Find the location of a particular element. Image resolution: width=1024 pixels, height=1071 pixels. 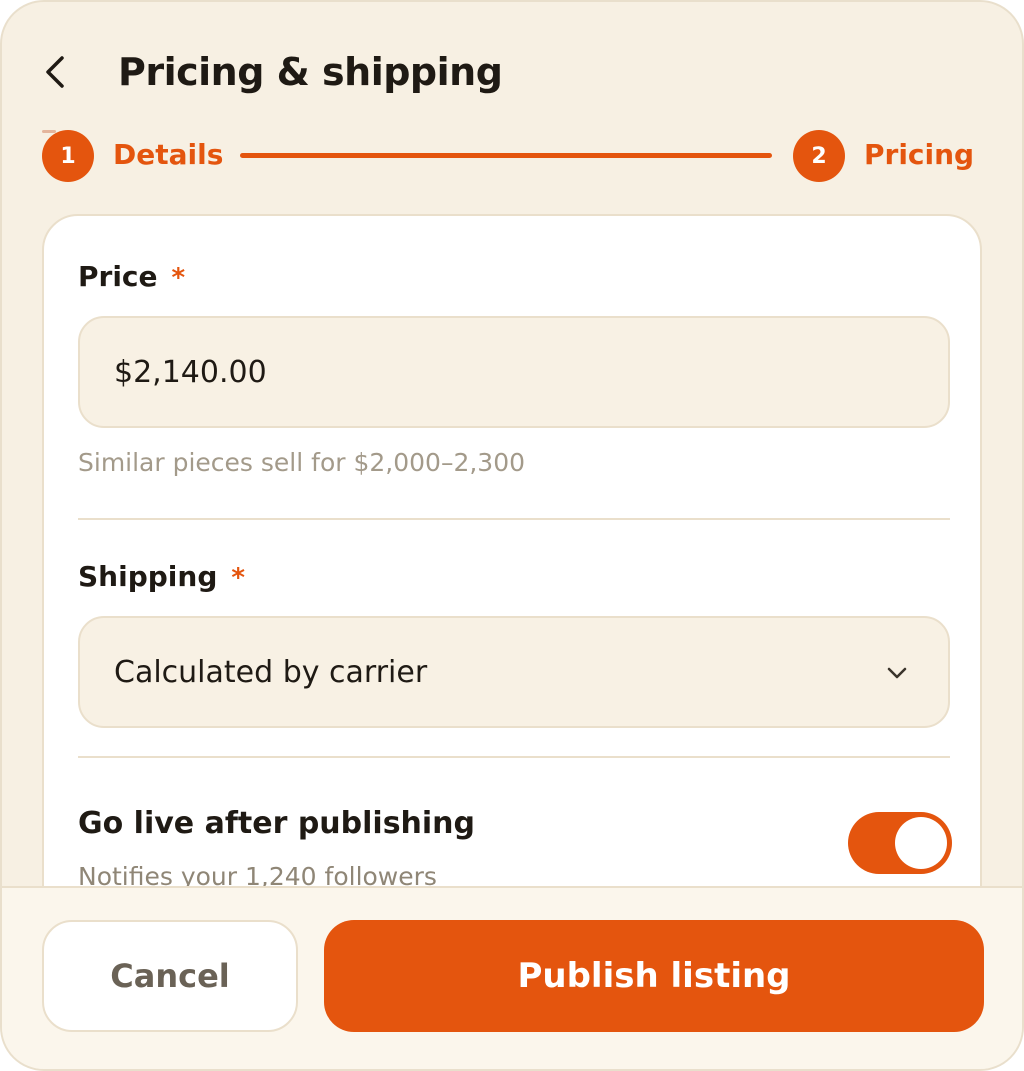

price-label: Price * is located at coordinates (131, 276).